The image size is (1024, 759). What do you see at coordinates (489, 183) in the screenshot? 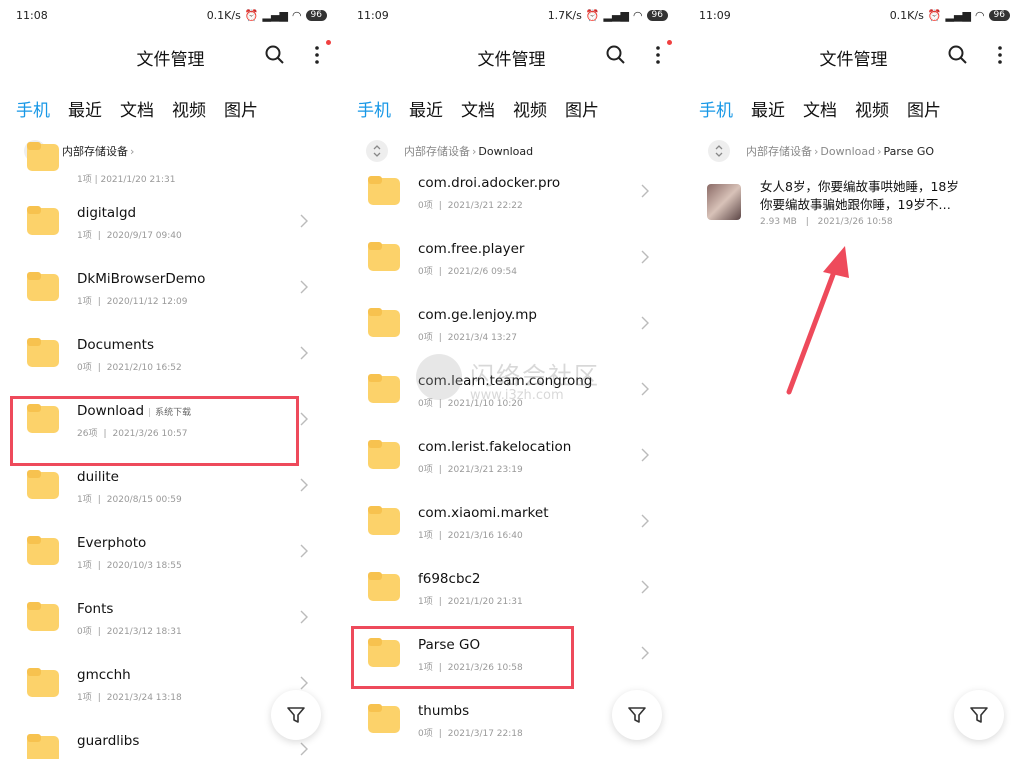
I see `folder-name: com.droi.adocker.pro` at bounding box center [489, 183].